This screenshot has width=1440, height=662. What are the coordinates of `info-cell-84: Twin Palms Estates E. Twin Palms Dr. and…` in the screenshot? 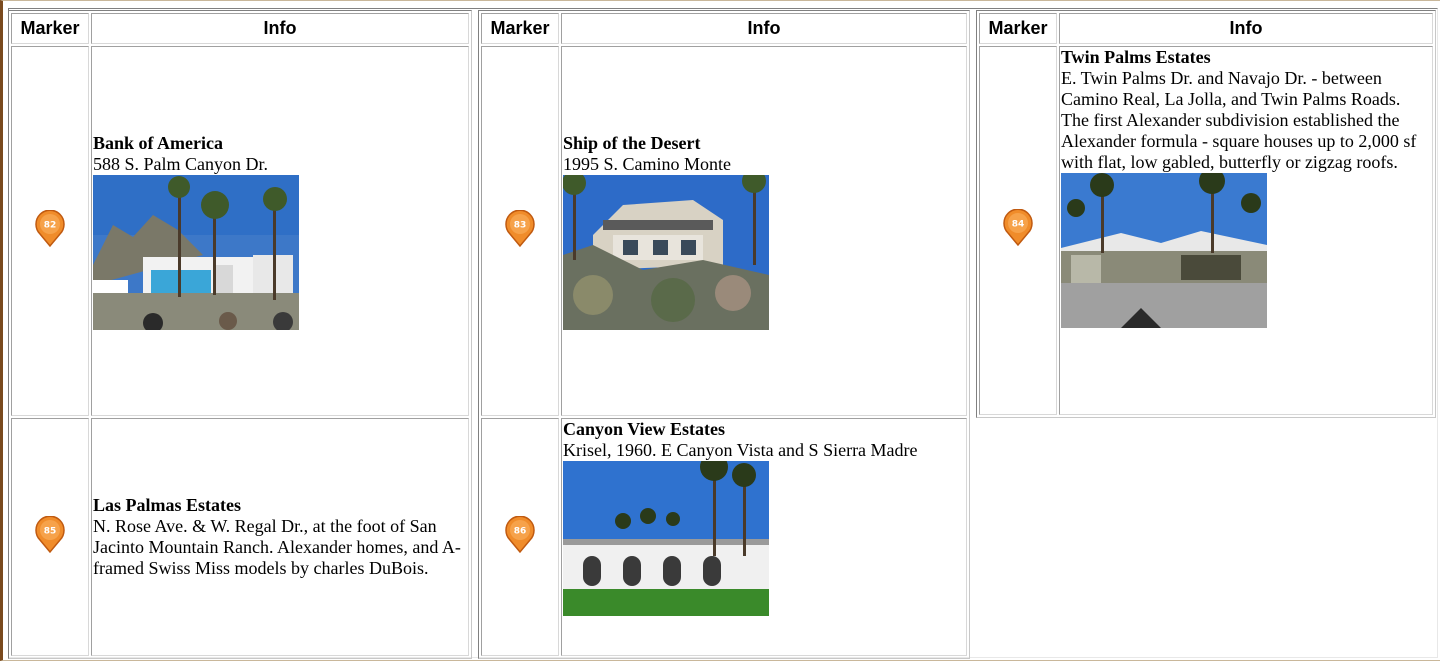 It's located at (1246, 230).